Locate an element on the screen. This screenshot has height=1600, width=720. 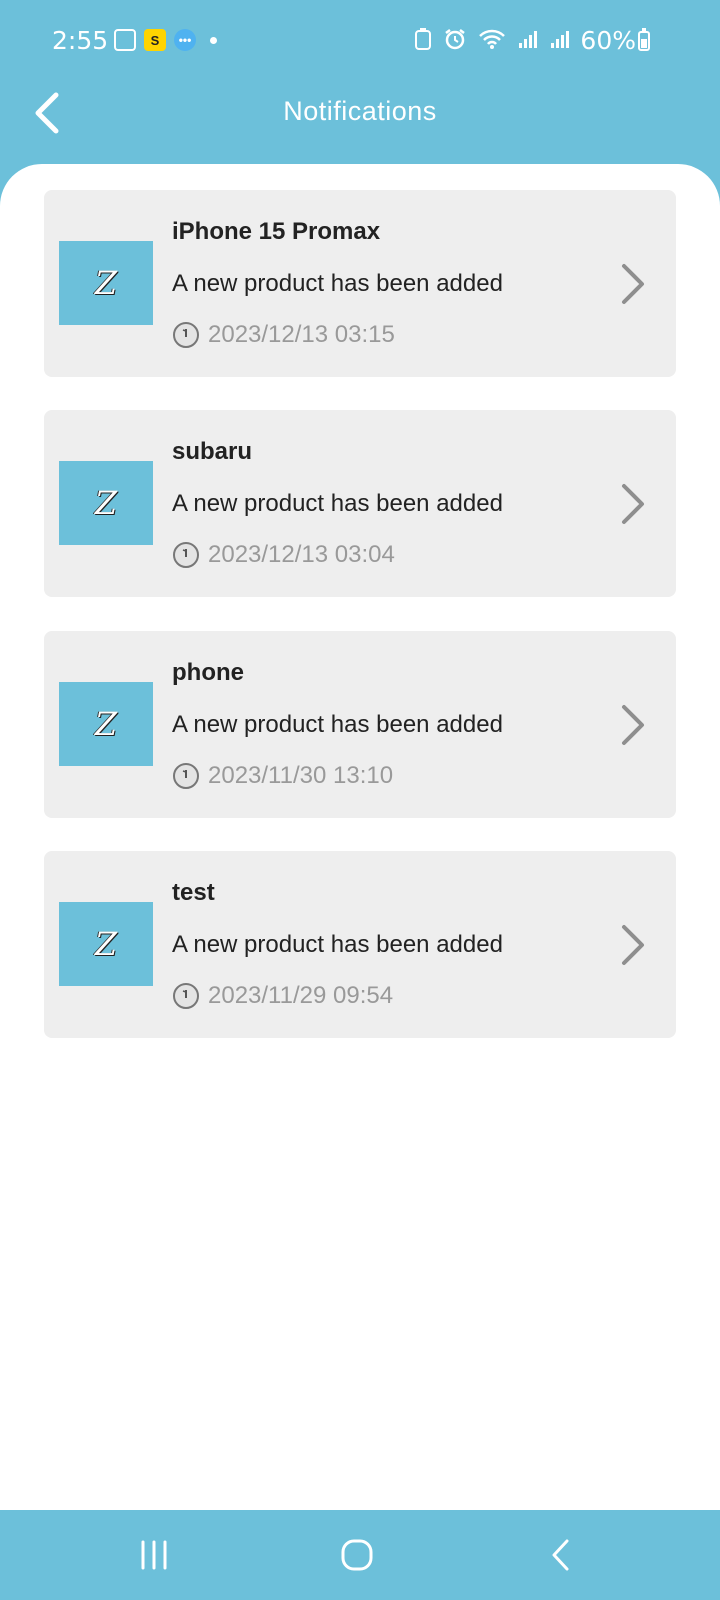
chat-app-icon: ••• is located at coordinates (185, 40).